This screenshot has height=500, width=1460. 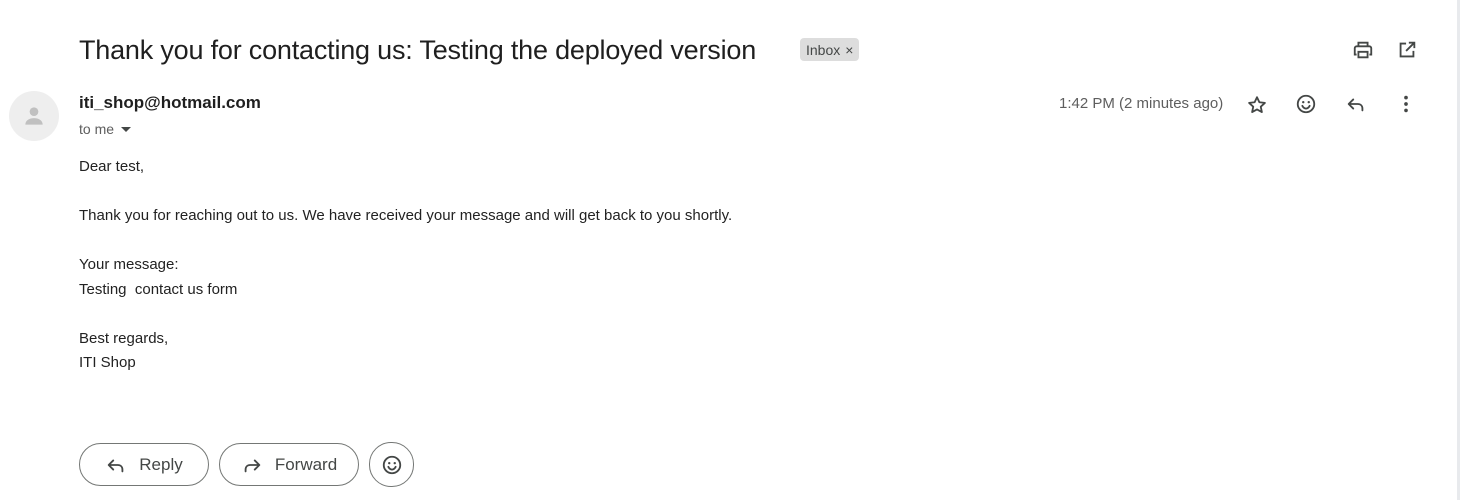 What do you see at coordinates (129, 264) in the screenshot?
I see `body-line: Your message:` at bounding box center [129, 264].